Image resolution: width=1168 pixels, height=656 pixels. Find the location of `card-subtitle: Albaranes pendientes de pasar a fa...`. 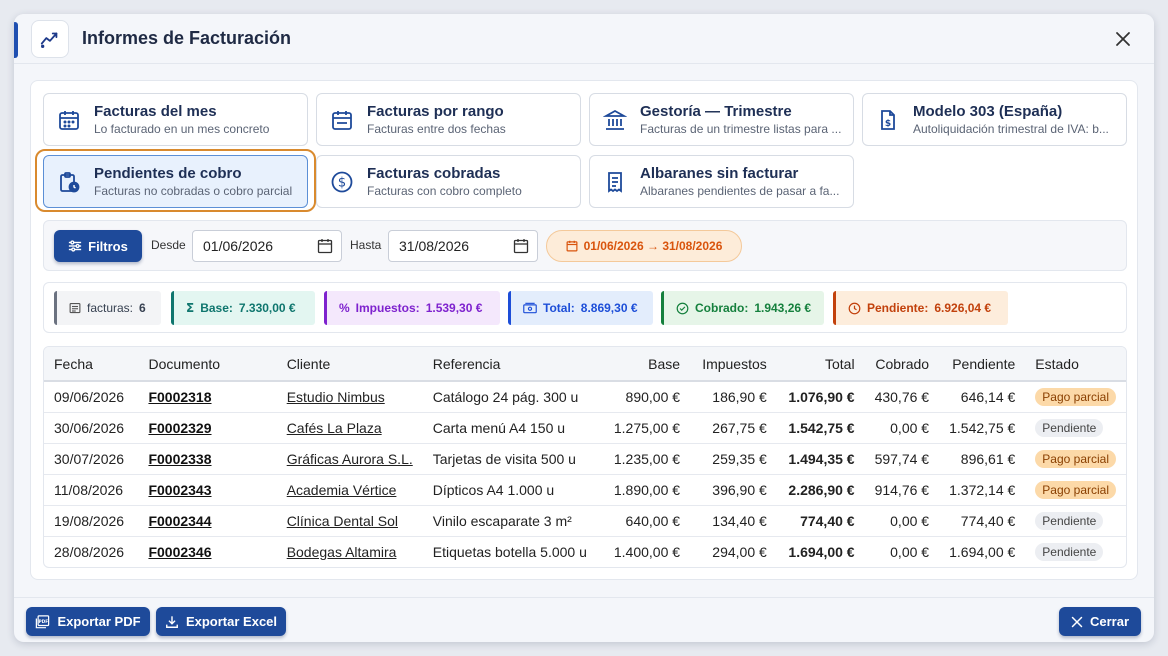

card-subtitle: Albaranes pendientes de pasar a fa... is located at coordinates (740, 191).